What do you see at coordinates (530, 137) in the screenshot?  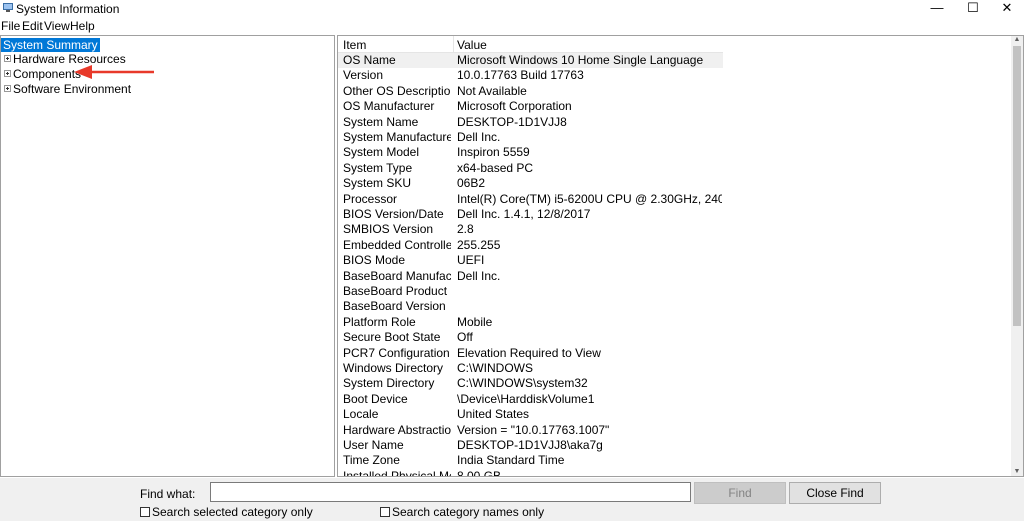 I see `table-row: System Manufacturer Dell Inc.` at bounding box center [530, 137].